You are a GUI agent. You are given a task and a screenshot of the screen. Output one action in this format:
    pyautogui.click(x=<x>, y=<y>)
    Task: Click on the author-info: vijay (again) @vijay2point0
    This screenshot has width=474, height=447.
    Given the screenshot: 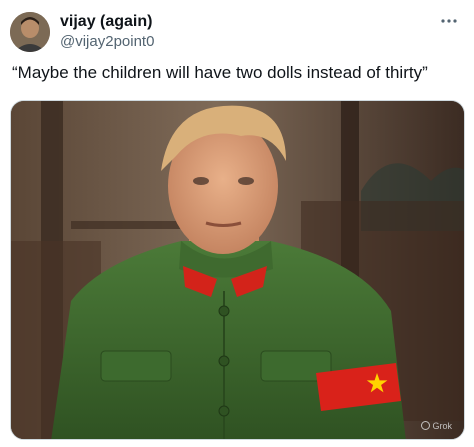 What is the action you would take?
    pyautogui.click(x=107, y=32)
    